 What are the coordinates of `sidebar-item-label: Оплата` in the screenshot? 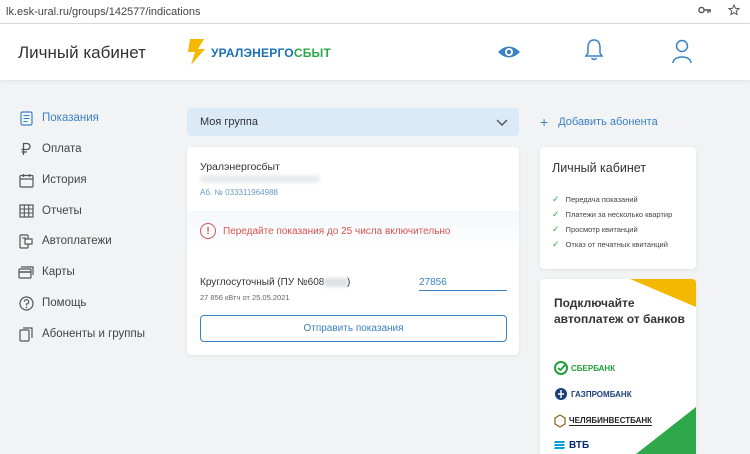 It's located at (62, 149).